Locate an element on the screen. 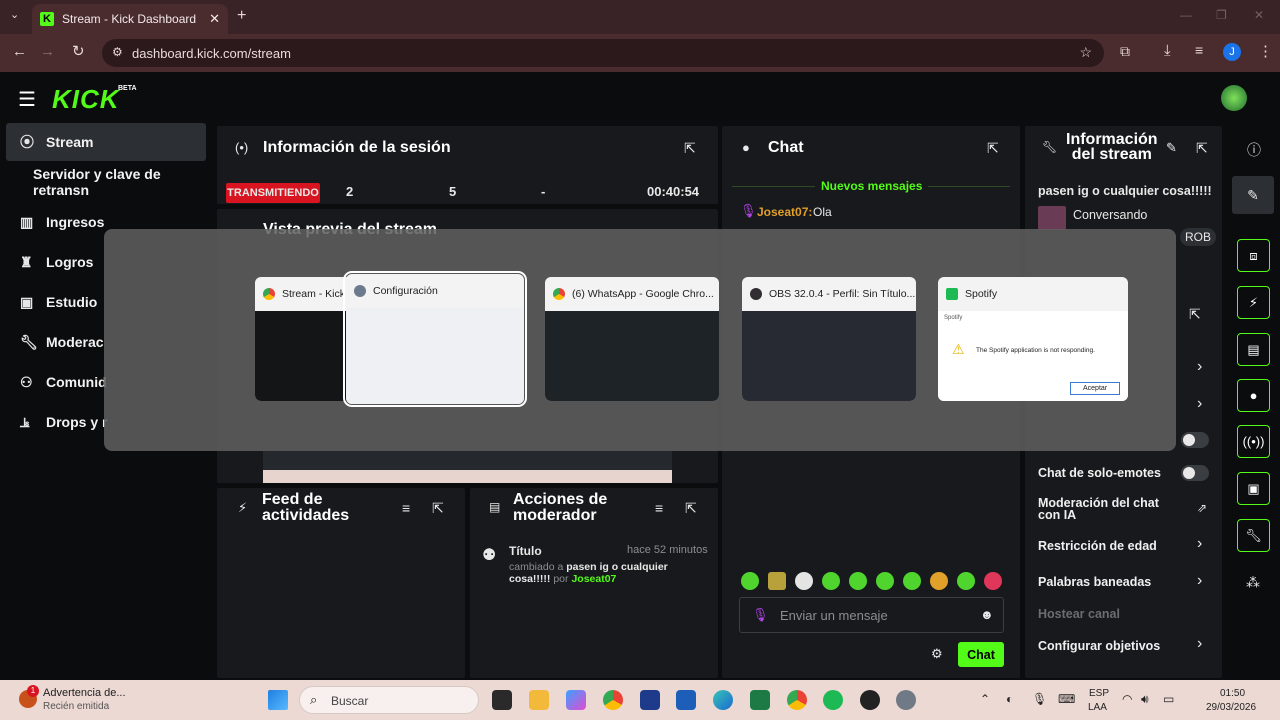 Image resolution: width=1280 pixels, height=720 pixels. video-button: ▣ is located at coordinates (1253, 488).